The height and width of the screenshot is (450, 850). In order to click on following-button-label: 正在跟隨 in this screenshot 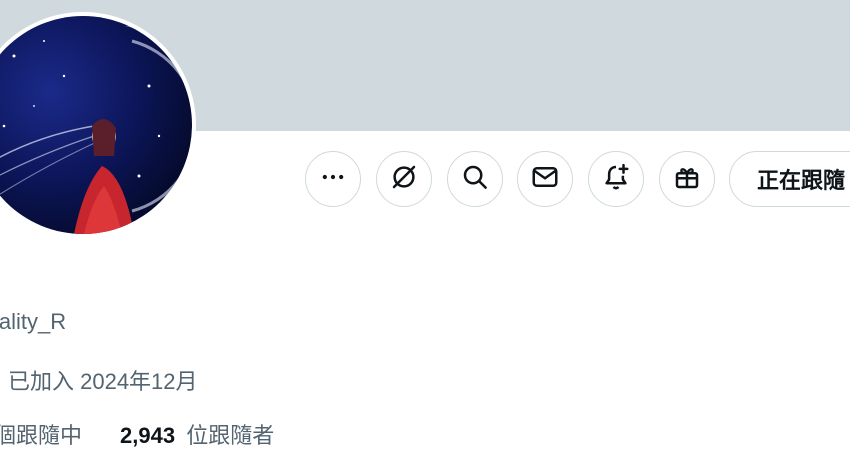, I will do `click(801, 180)`.